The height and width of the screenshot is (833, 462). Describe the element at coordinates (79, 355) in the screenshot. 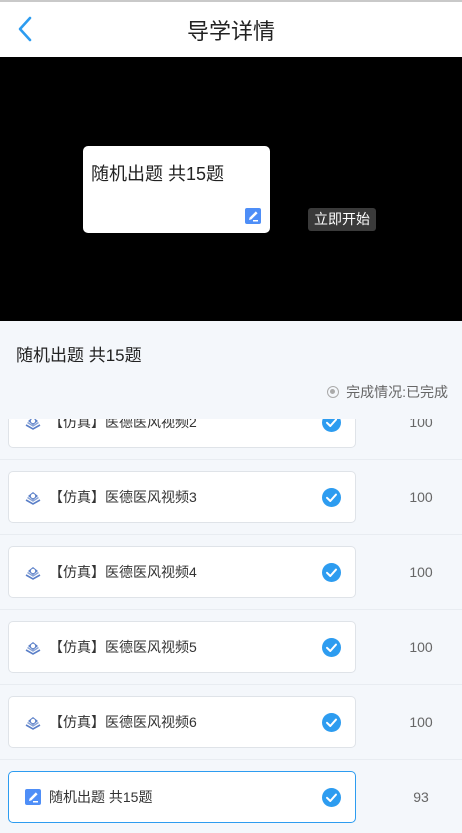

I see `lesson-title: 随机出题 共15题` at that location.